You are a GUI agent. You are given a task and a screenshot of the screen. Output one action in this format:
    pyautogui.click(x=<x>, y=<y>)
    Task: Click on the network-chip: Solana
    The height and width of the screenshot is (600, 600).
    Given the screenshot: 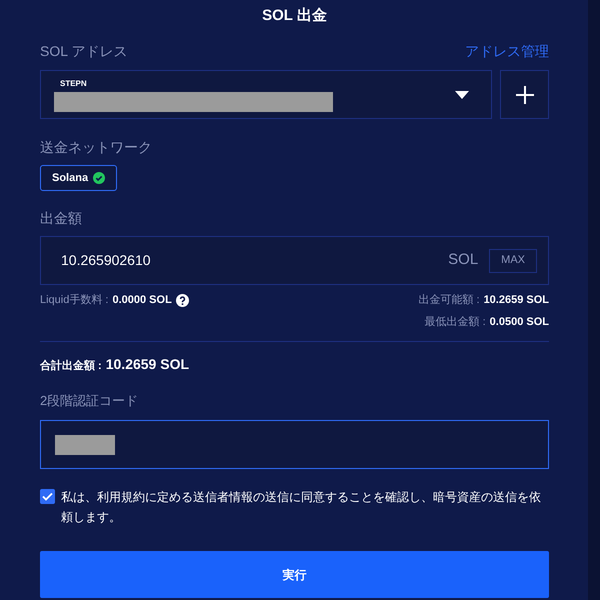 What is the action you would take?
    pyautogui.click(x=79, y=178)
    